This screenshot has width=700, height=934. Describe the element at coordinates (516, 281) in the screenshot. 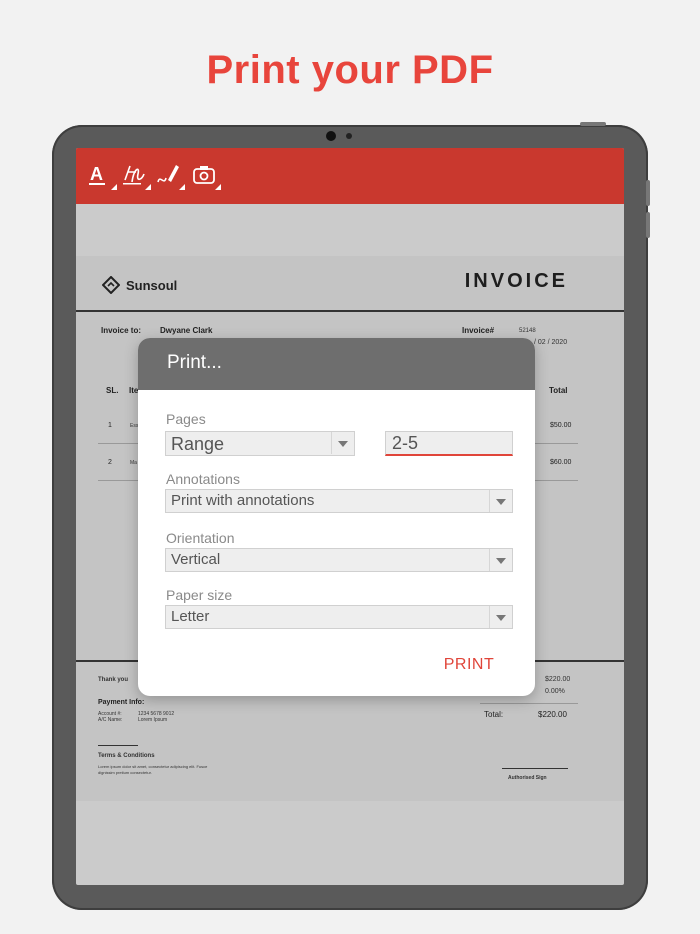

I see `invoice-title: INVOICE` at that location.